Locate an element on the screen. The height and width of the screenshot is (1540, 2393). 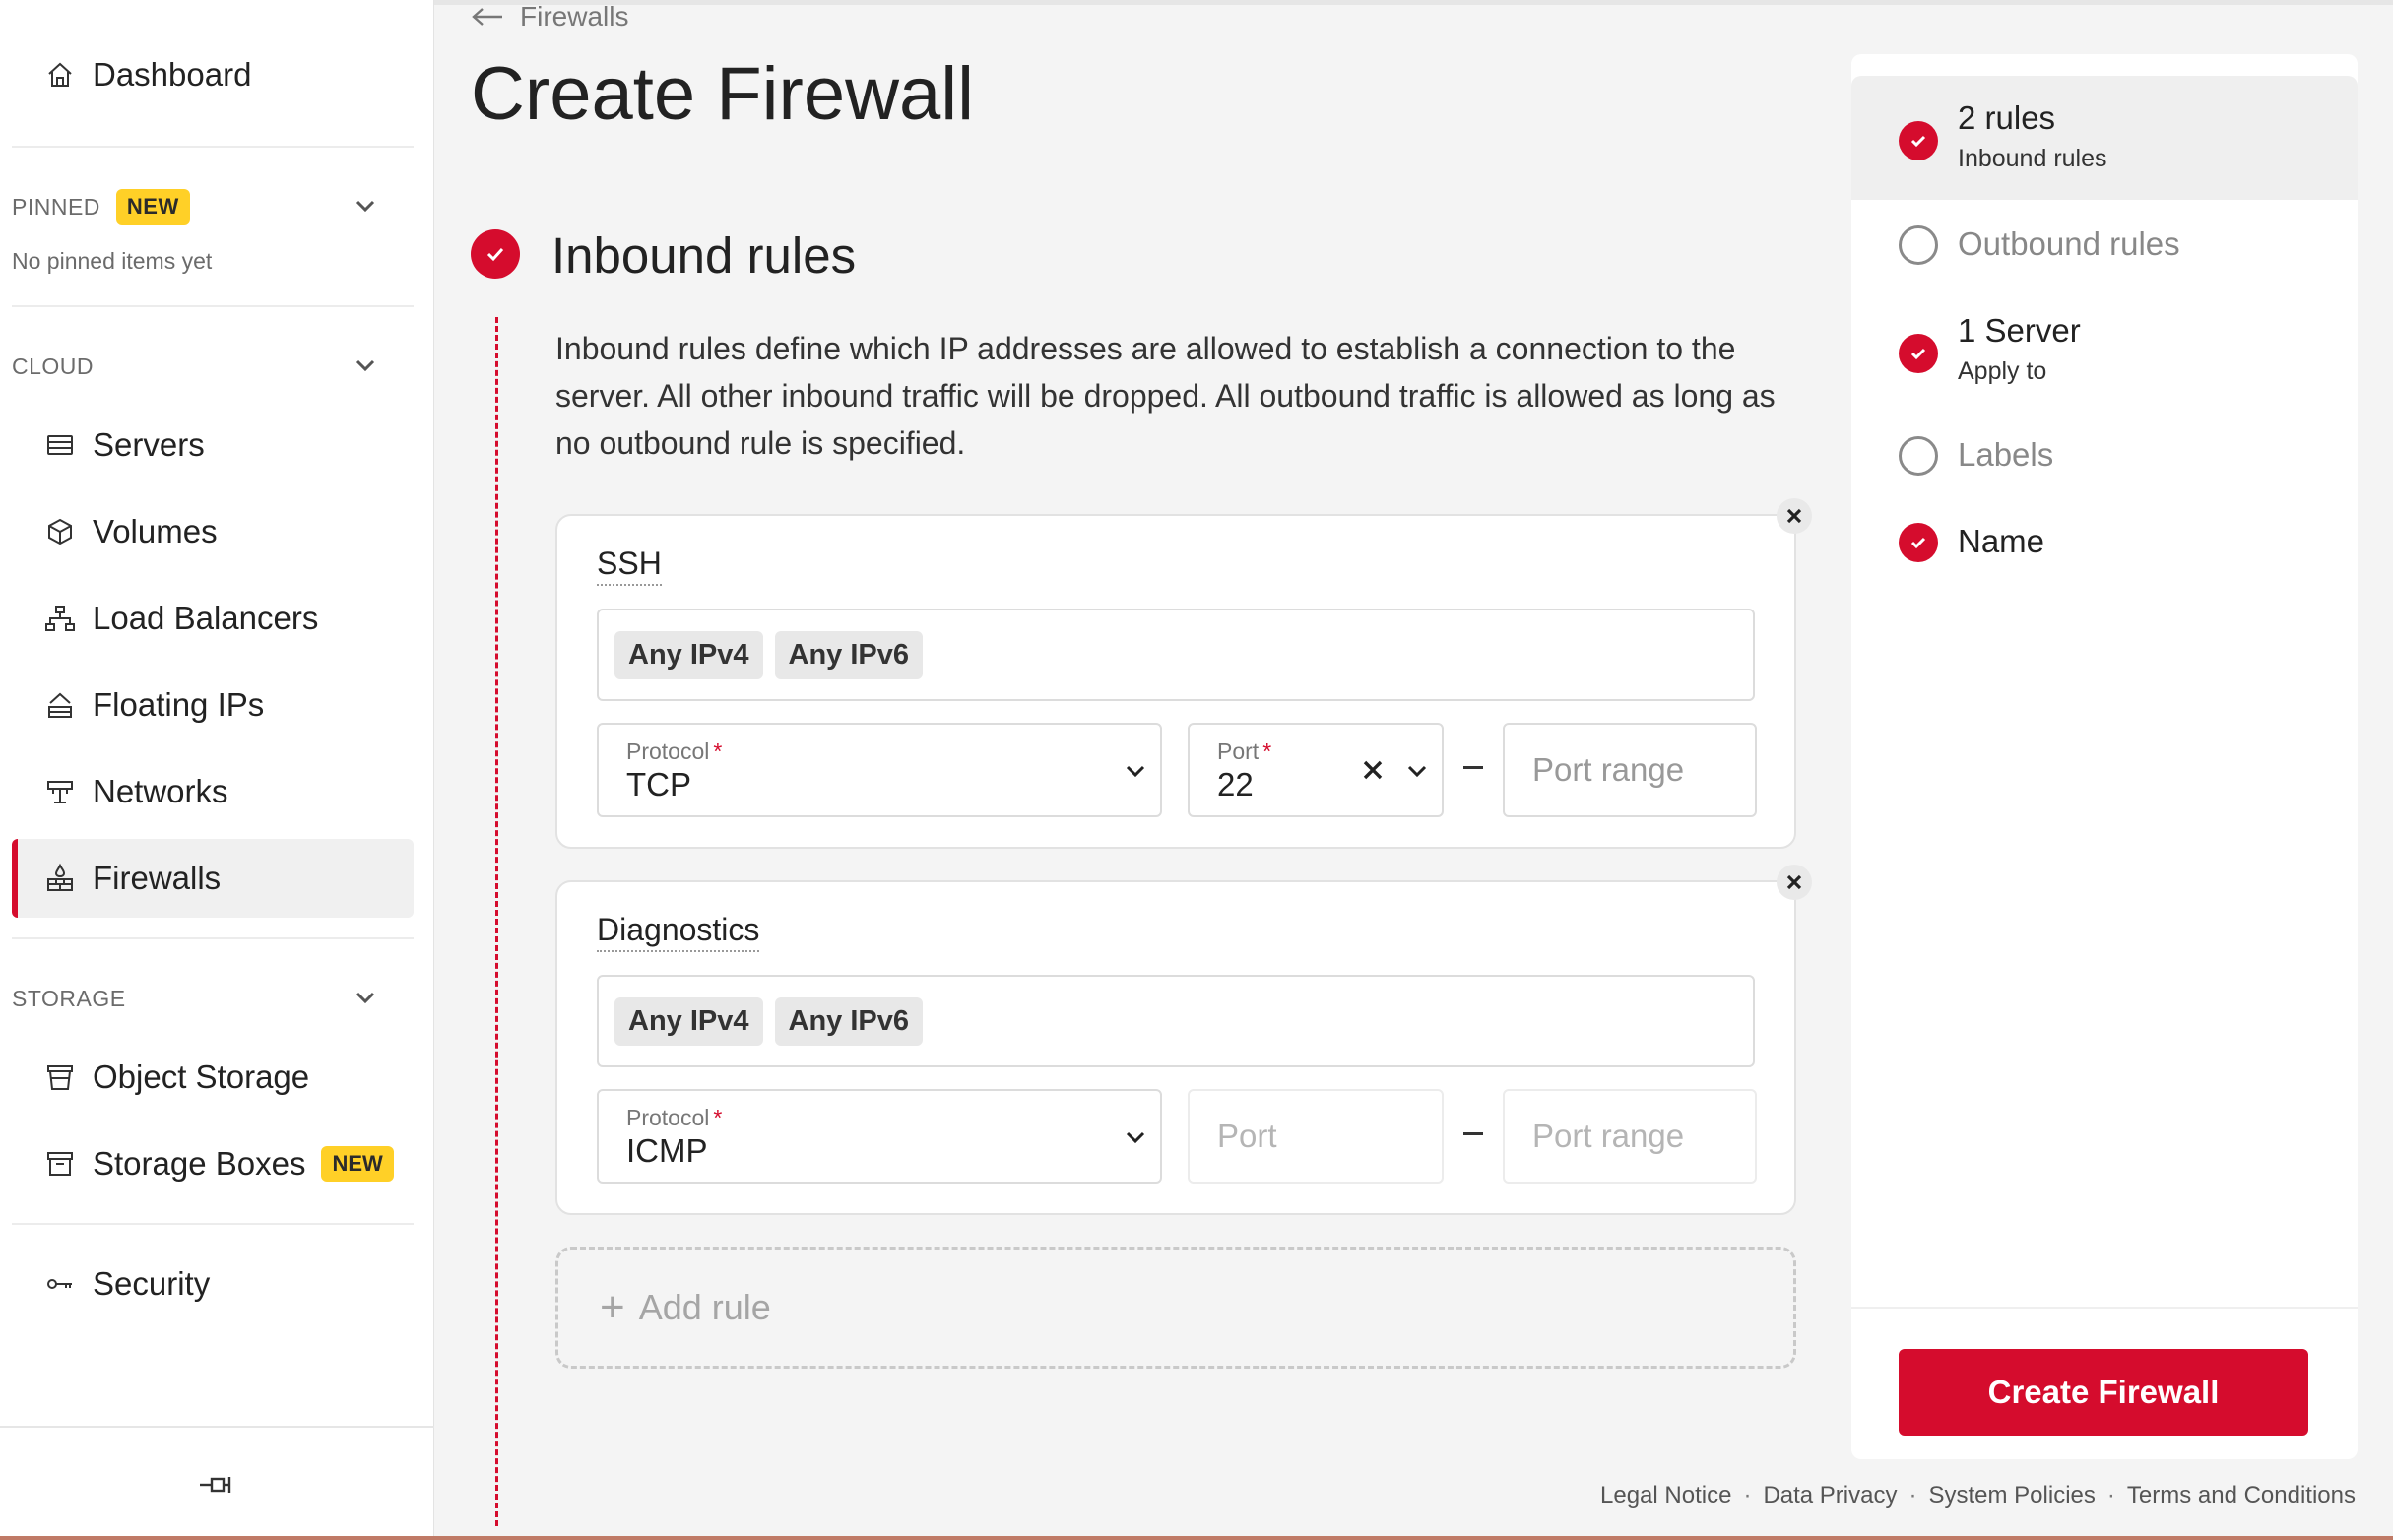
pin-sidebar-icon is located at coordinates (214, 1485).